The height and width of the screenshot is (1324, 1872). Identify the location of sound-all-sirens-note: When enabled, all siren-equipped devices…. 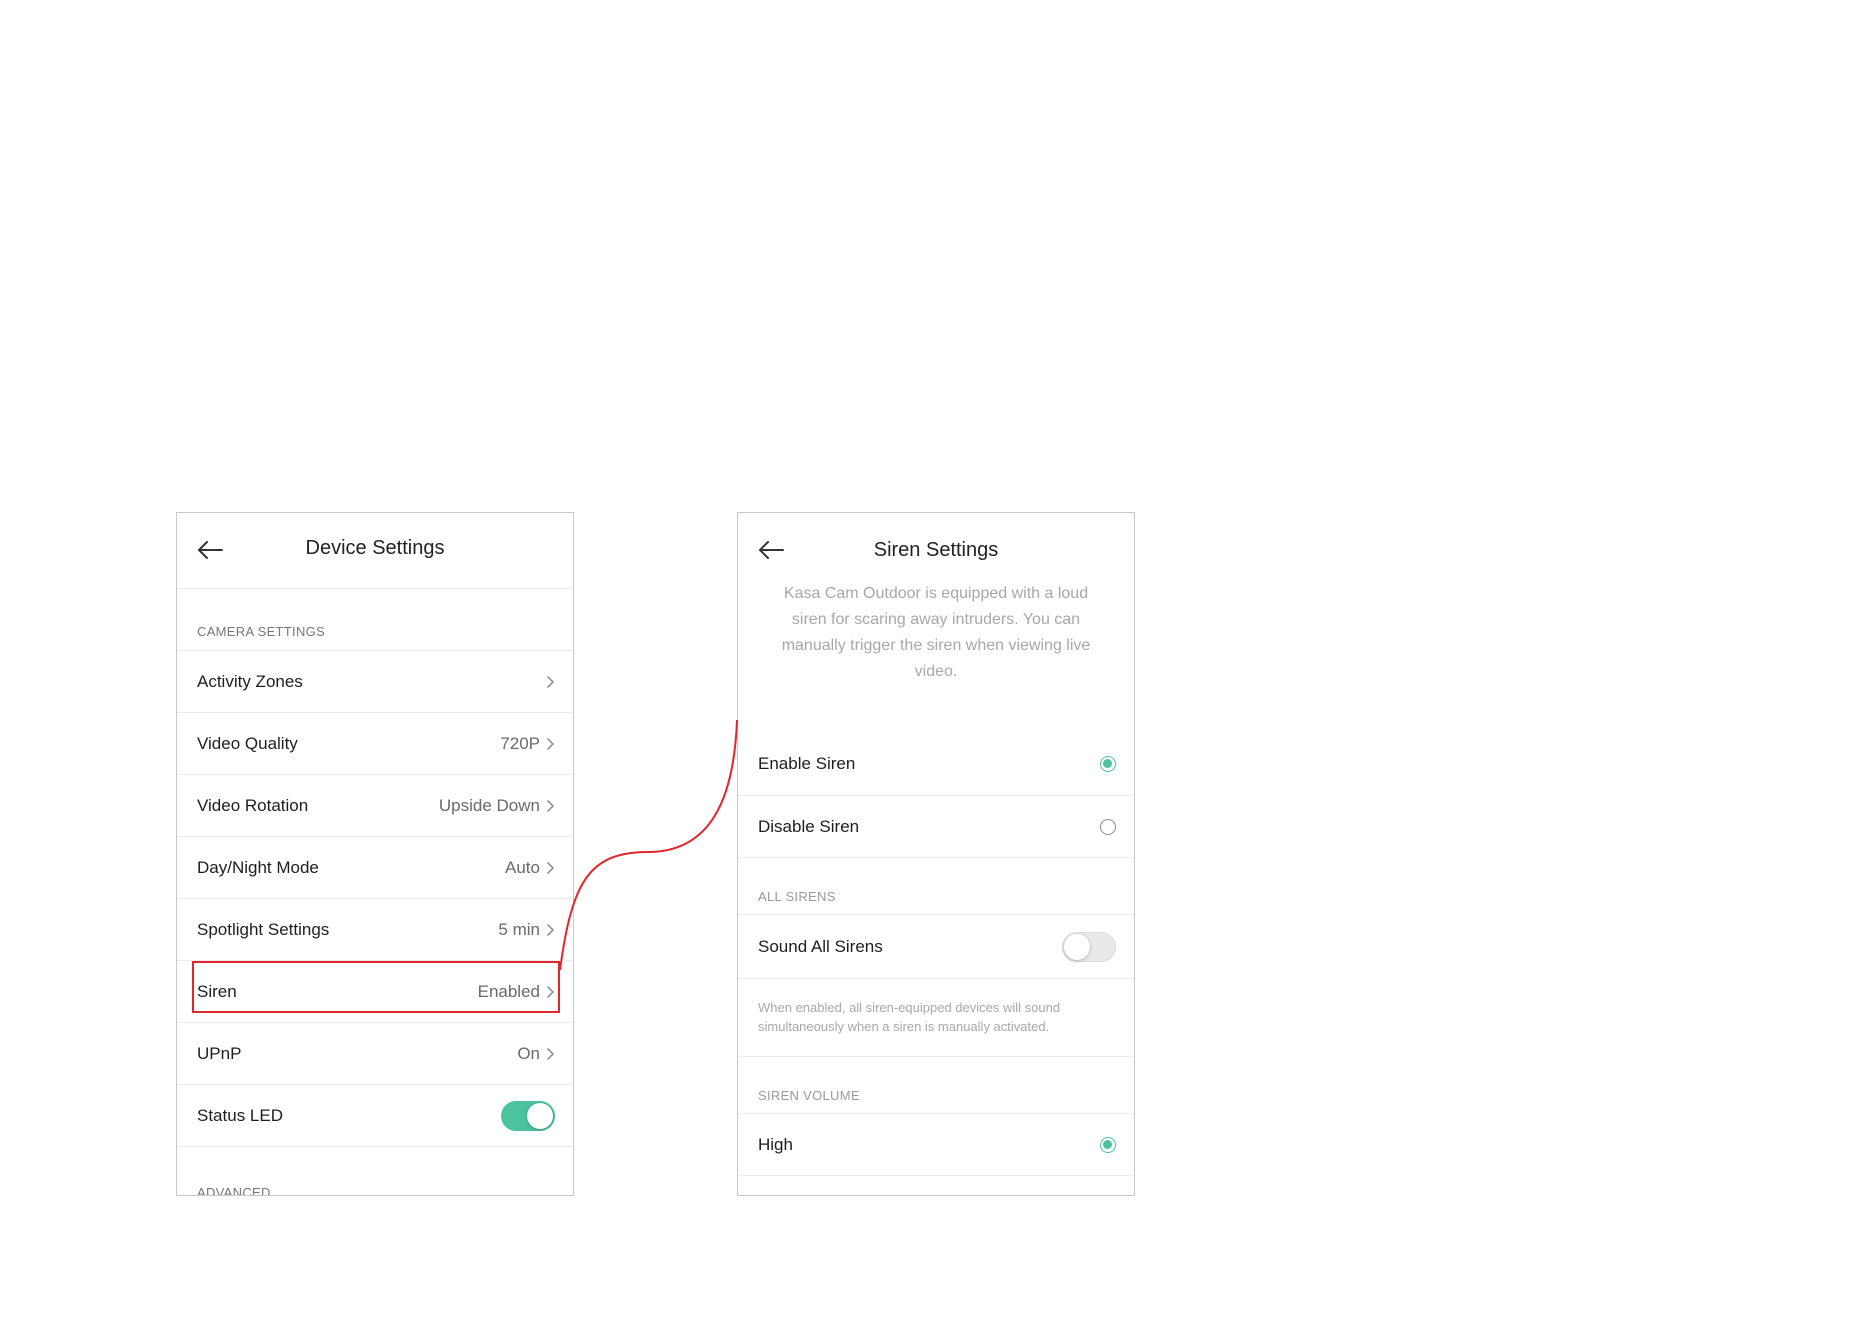
(909, 1017).